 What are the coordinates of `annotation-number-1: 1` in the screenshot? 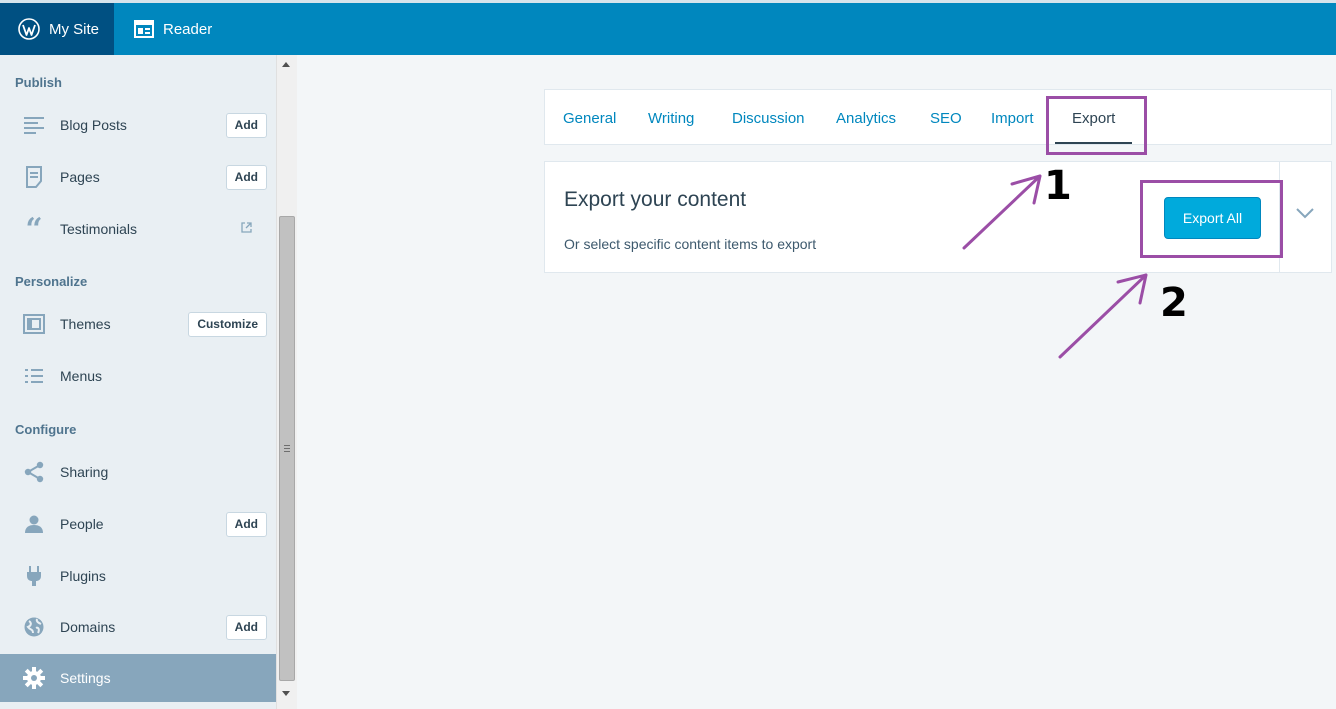 It's located at (1058, 186).